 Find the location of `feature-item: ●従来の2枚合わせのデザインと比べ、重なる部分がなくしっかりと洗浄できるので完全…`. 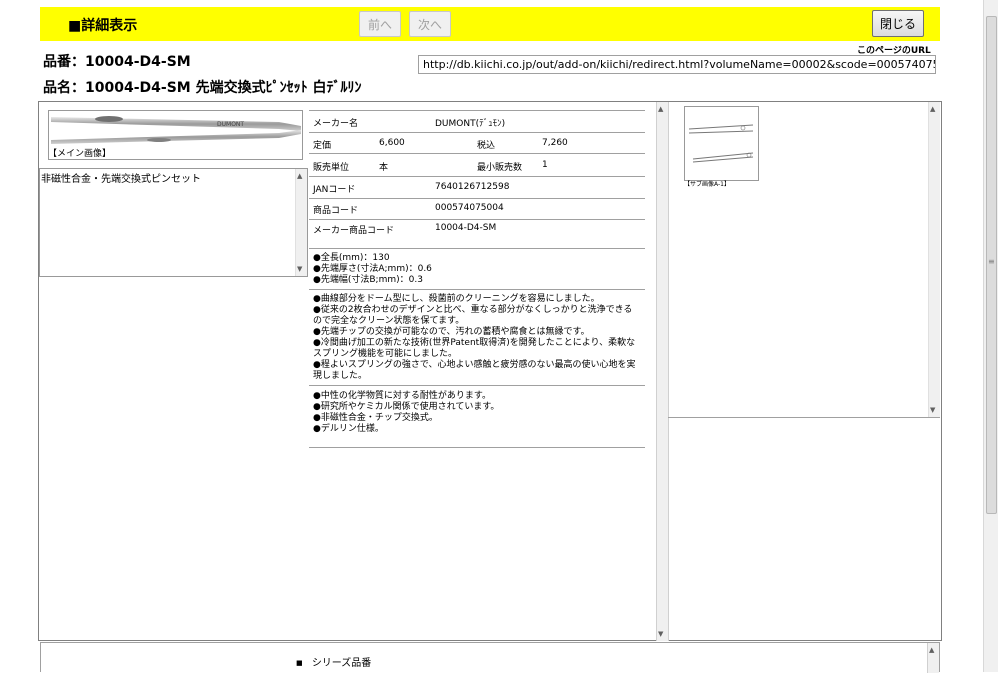

feature-item: ●従来の2枚合わせのデザインと比べ、重なる部分がなくしっかりと洗浄できるので完全… is located at coordinates (473, 315).